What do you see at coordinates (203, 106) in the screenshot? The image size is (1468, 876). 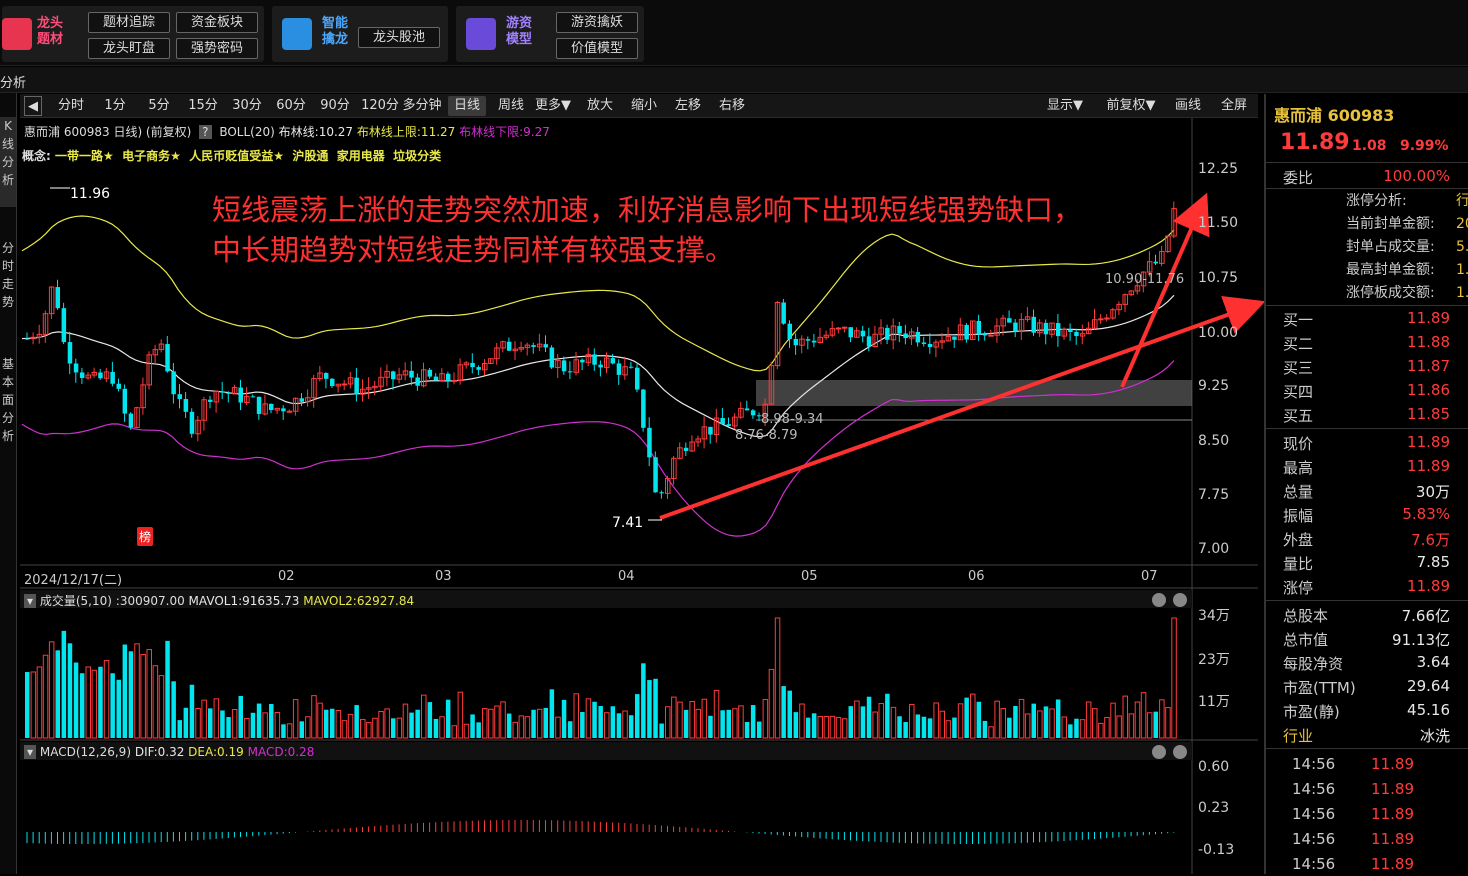 I see `tab-15min: 15分` at bounding box center [203, 106].